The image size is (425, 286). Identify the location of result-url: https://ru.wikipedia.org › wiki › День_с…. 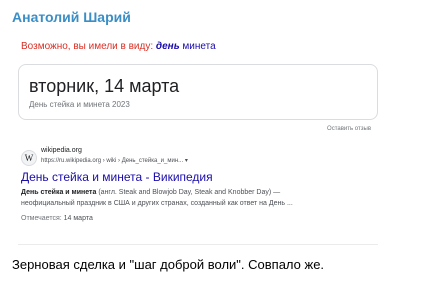
(114, 161).